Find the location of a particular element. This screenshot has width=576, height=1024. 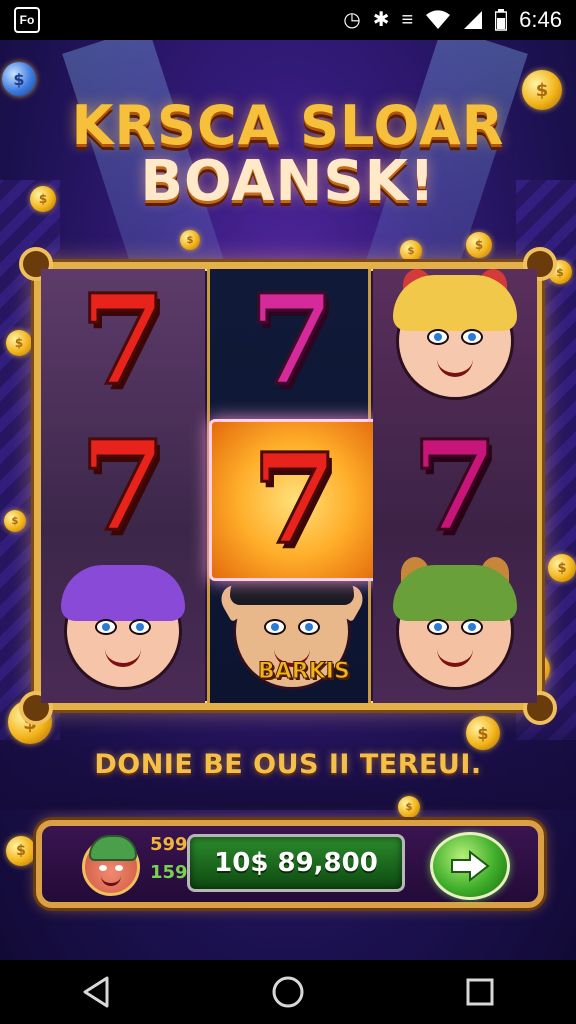

alarm-icon: ◷ is located at coordinates (352, 20).